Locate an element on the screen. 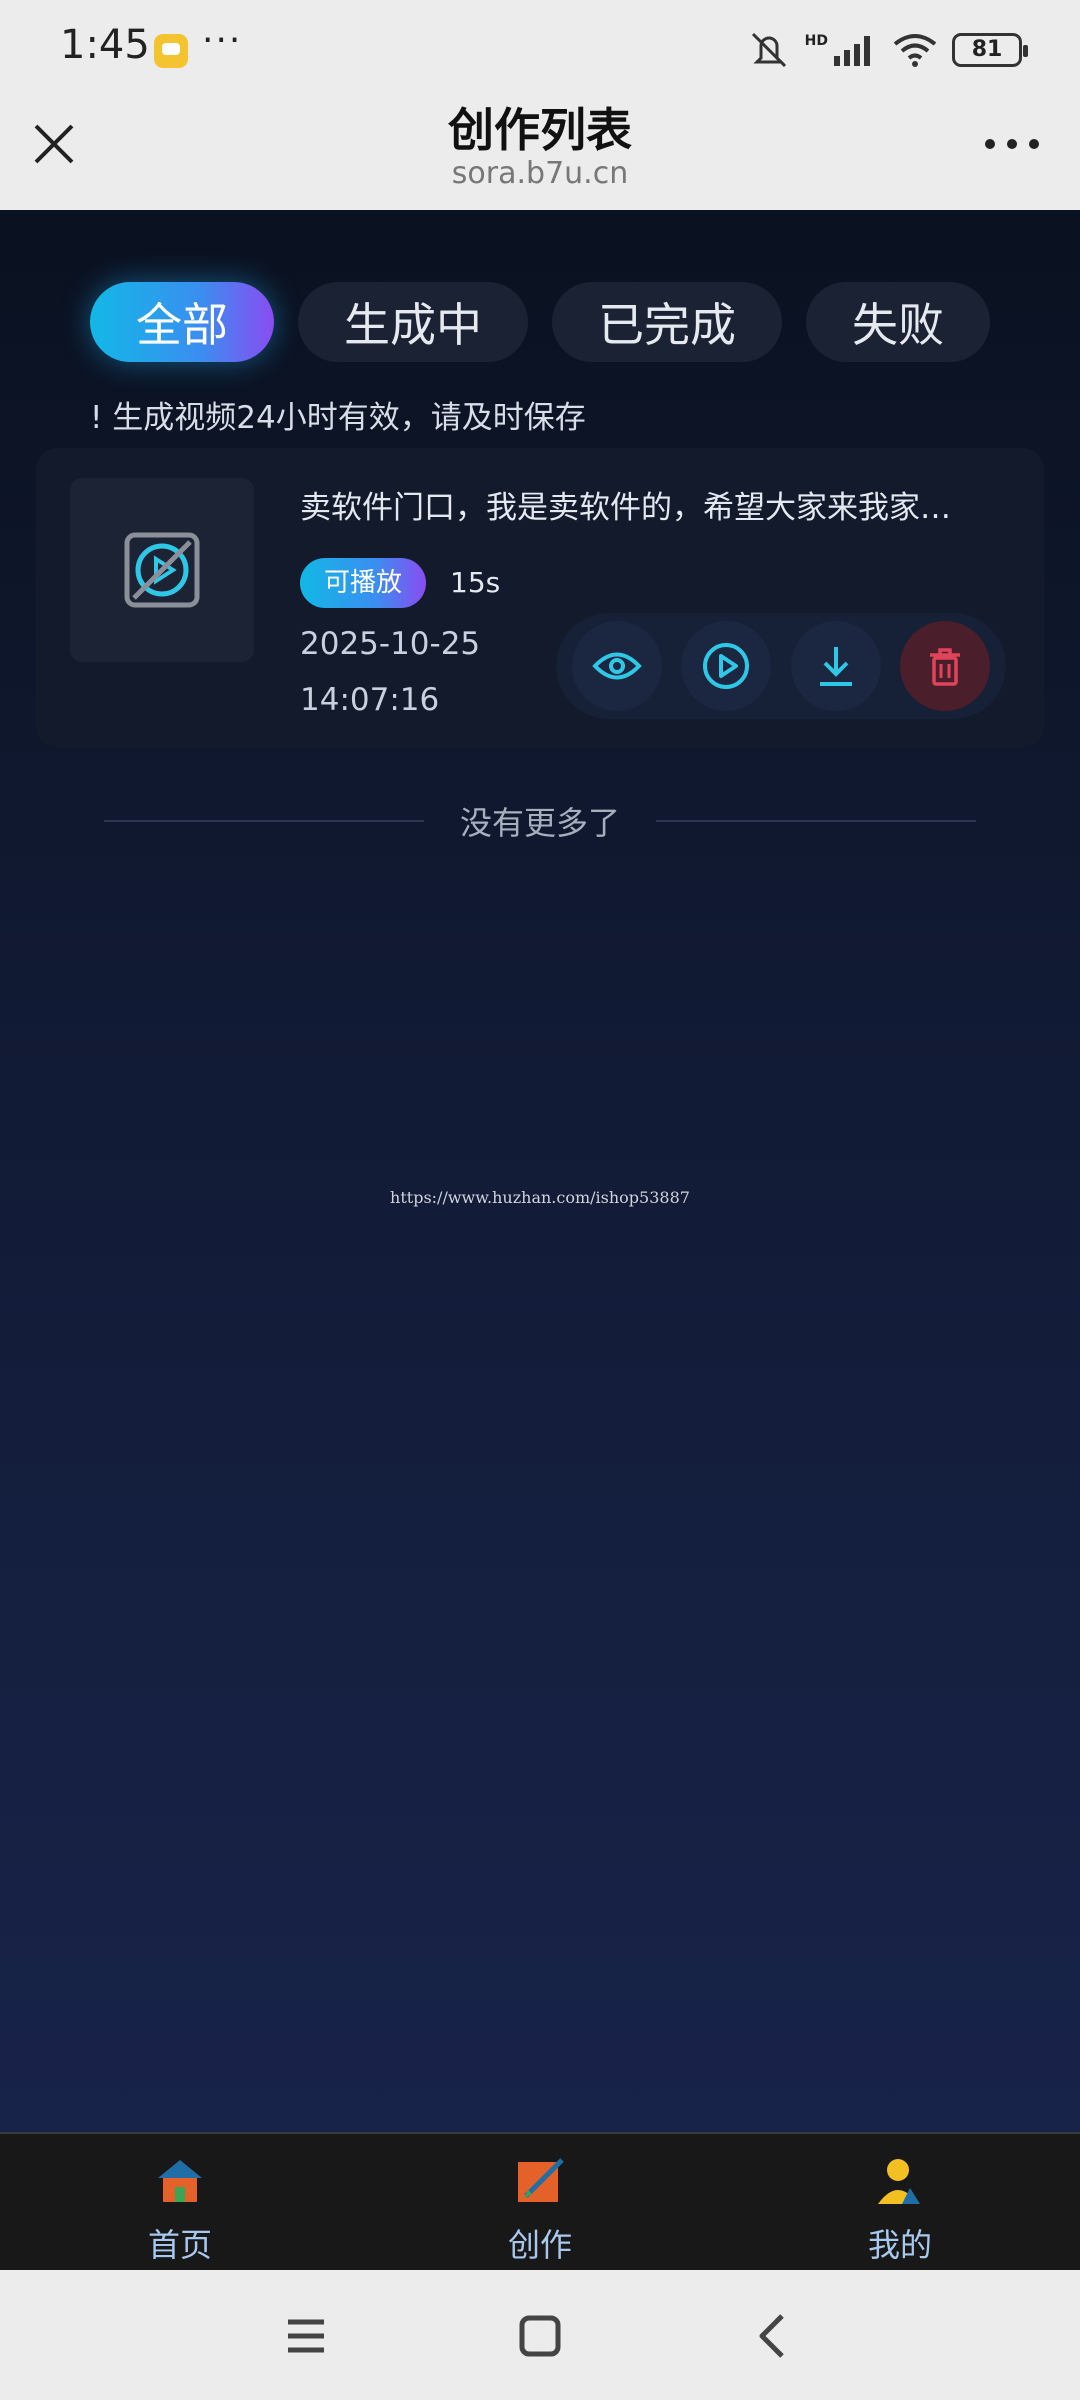 Image resolution: width=1080 pixels, height=2400 pixels. divider-right is located at coordinates (816, 821).